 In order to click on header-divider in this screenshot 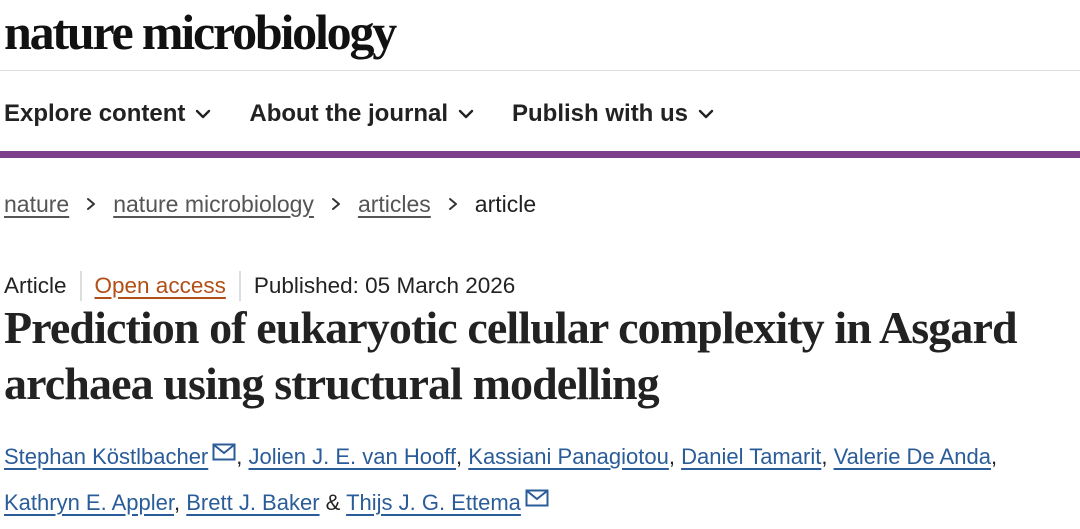, I will do `click(540, 70)`.